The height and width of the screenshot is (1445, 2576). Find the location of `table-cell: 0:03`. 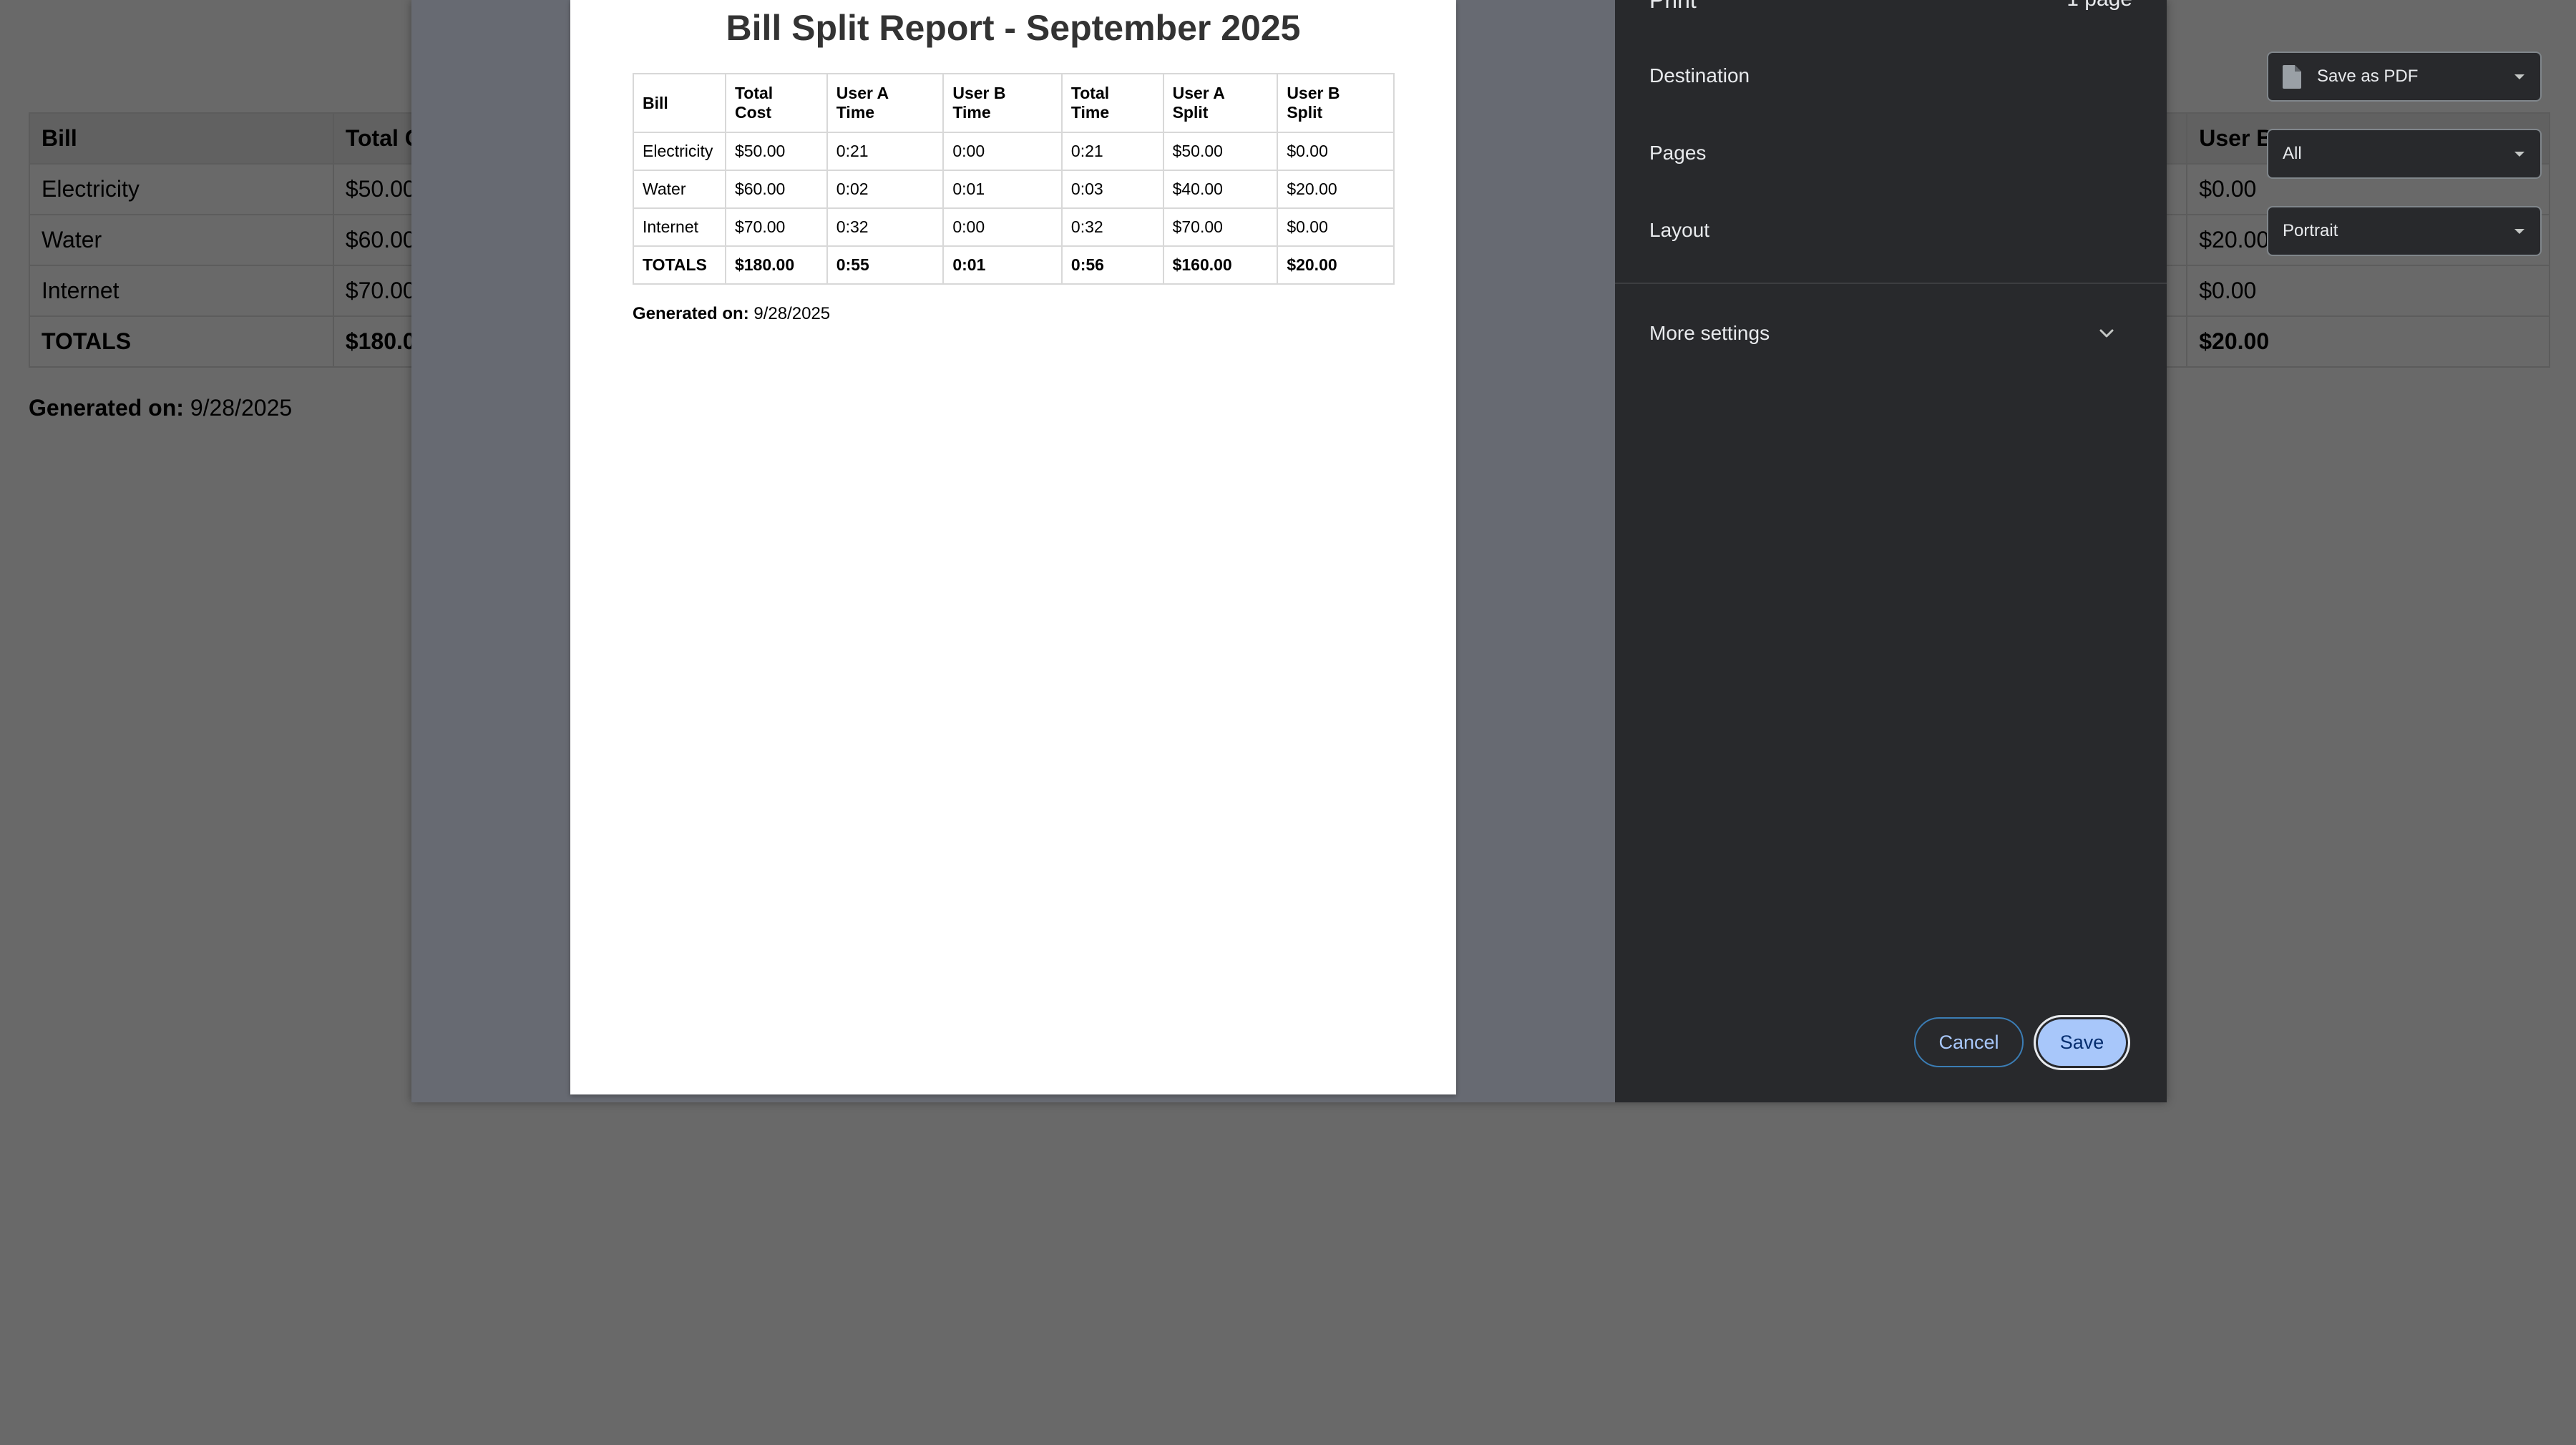

table-cell: 0:03 is located at coordinates (1112, 189).